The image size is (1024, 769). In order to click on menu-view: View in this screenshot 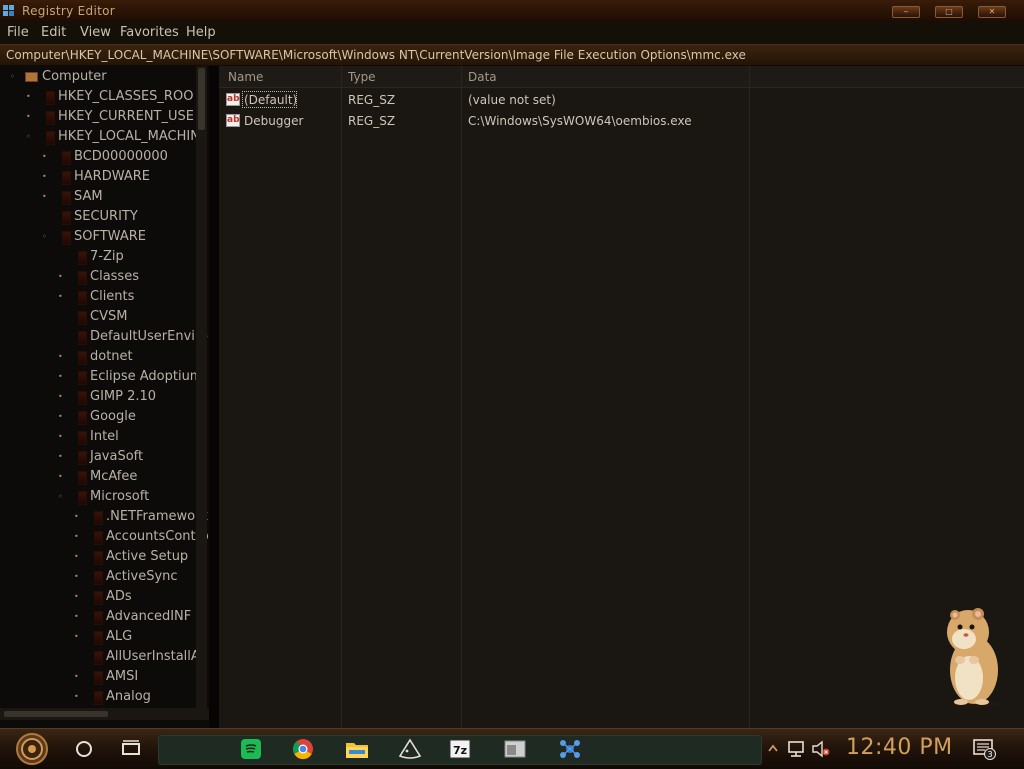, I will do `click(95, 32)`.